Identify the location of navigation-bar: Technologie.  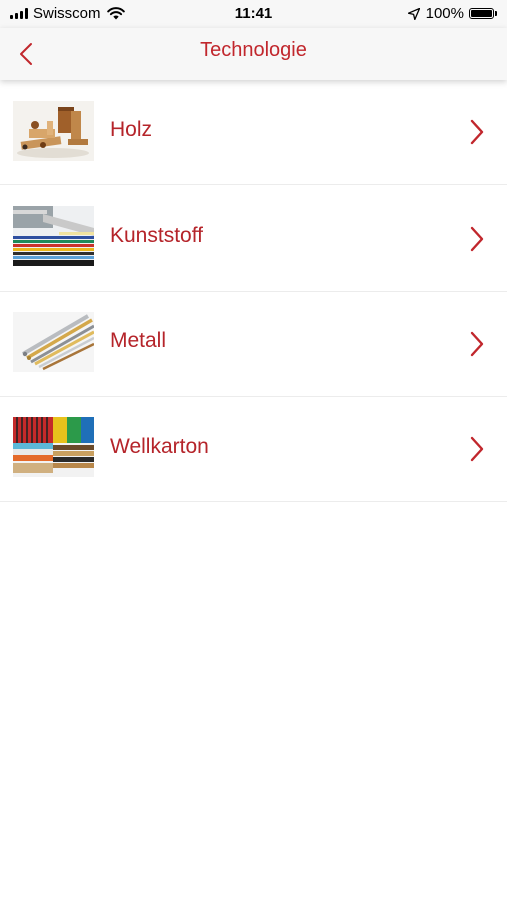
(253, 54).